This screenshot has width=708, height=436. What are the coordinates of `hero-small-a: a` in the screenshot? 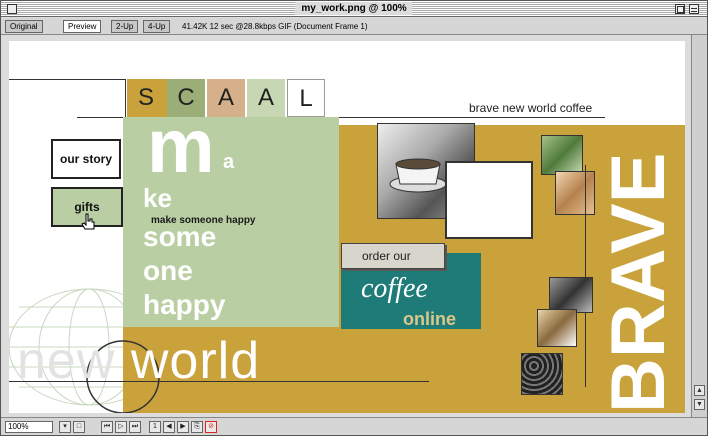 It's located at (229, 162).